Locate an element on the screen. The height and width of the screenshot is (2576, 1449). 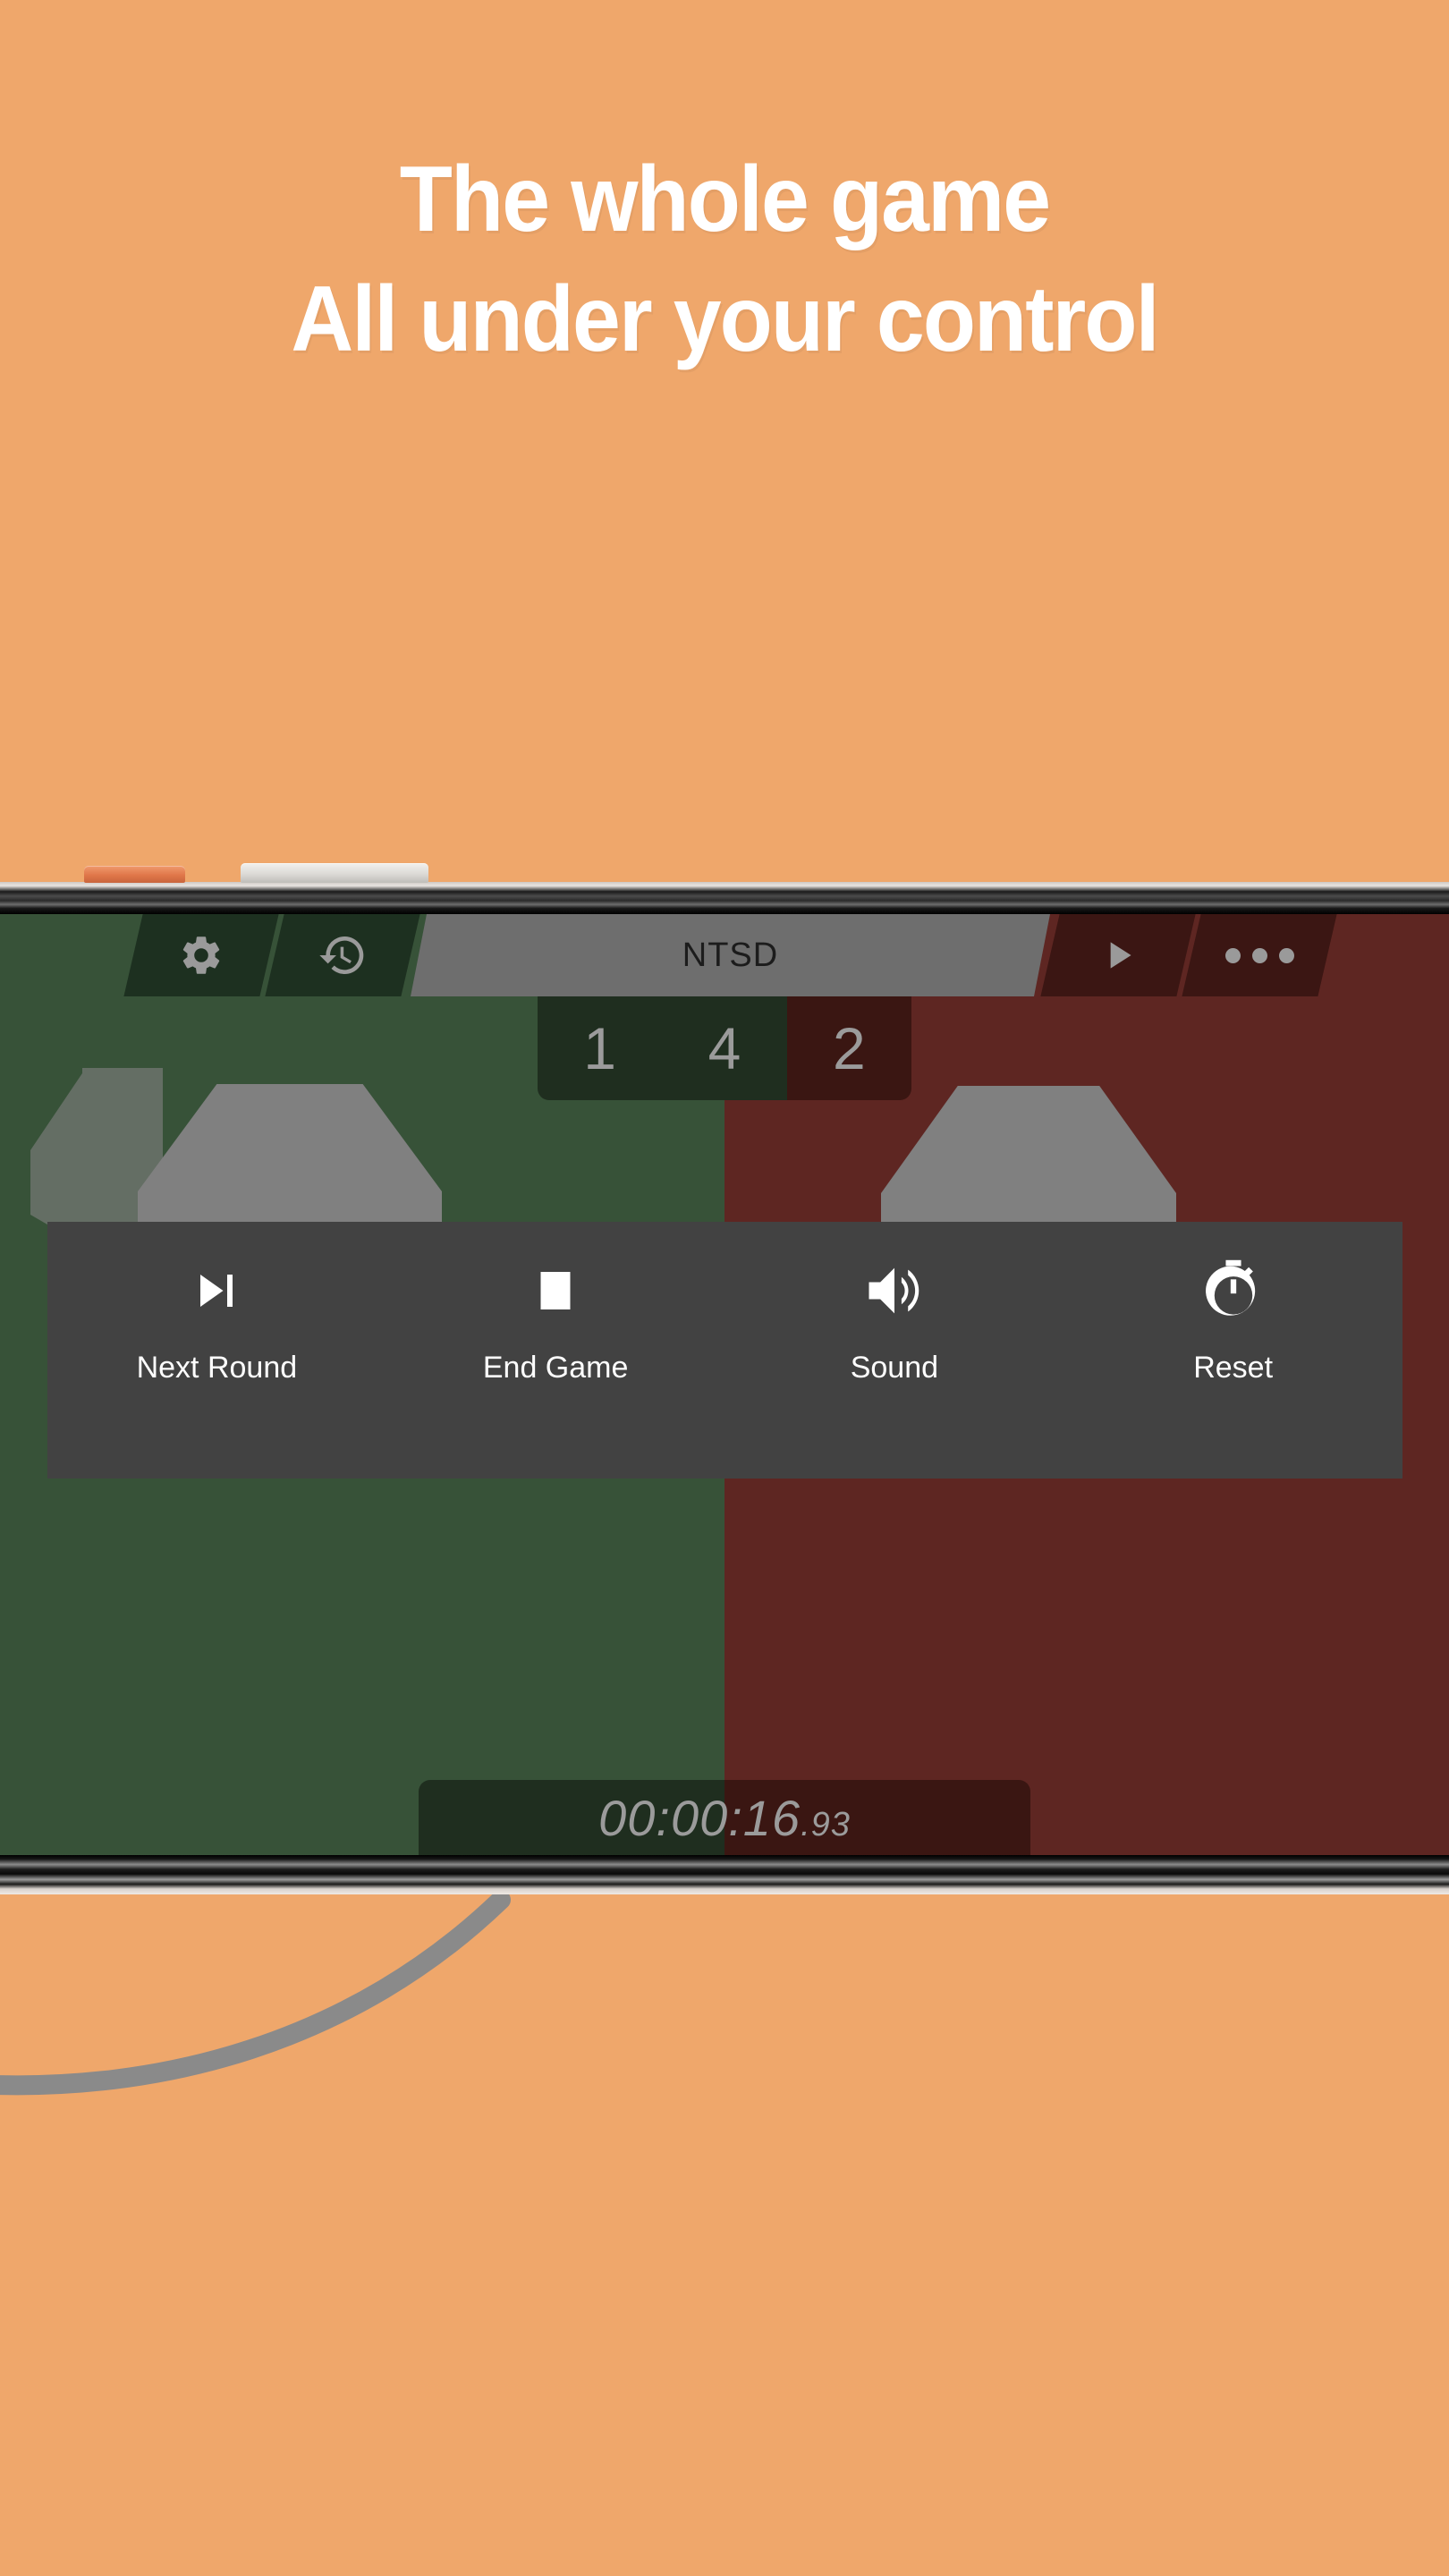
control-overlay-panel: Next Round End Game Sound Reset is located at coordinates (724, 1350).